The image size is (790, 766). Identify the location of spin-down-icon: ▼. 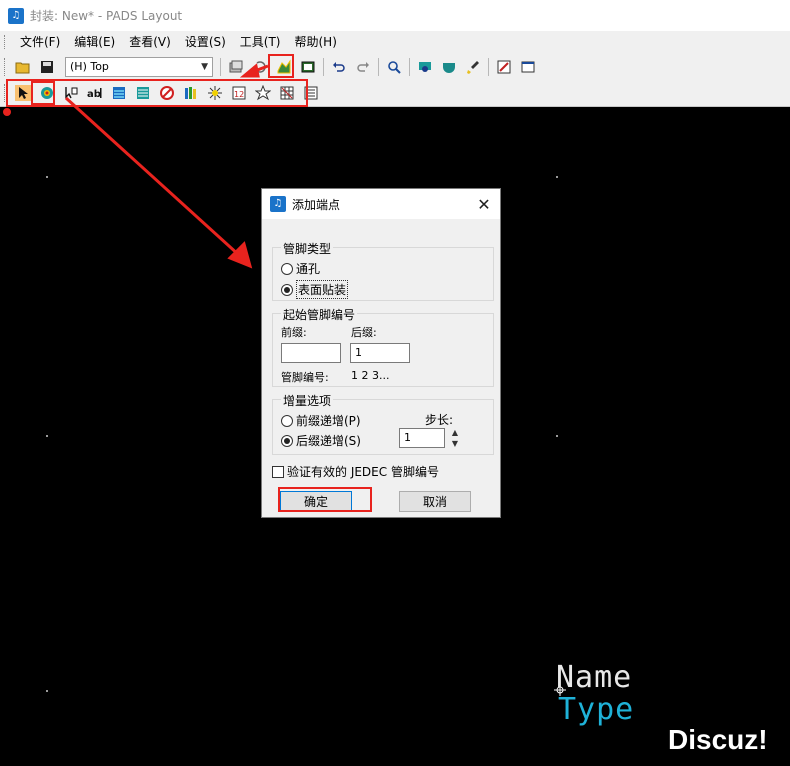
(455, 443).